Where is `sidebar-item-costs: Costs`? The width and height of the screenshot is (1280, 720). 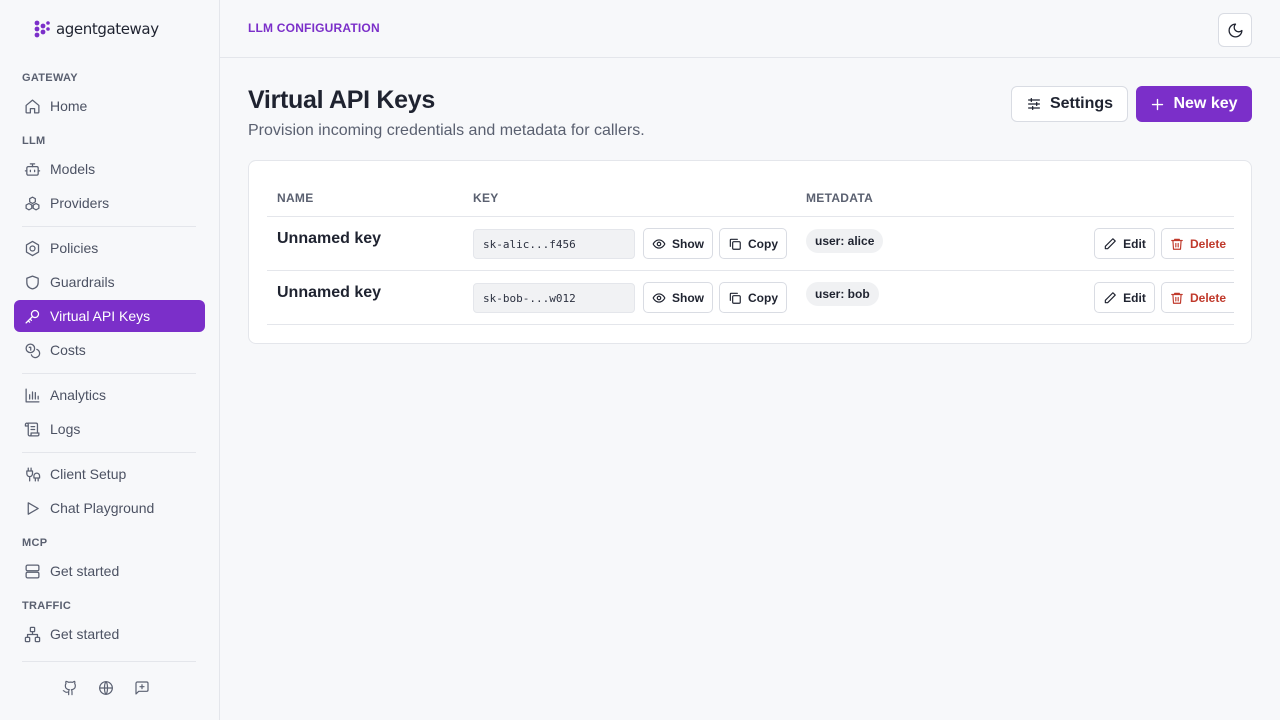 sidebar-item-costs: Costs is located at coordinates (109, 350).